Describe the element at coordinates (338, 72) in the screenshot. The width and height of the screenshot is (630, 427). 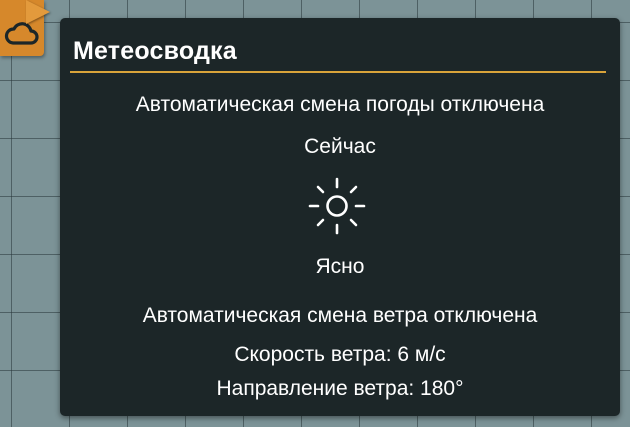
I see `title-divider` at that location.